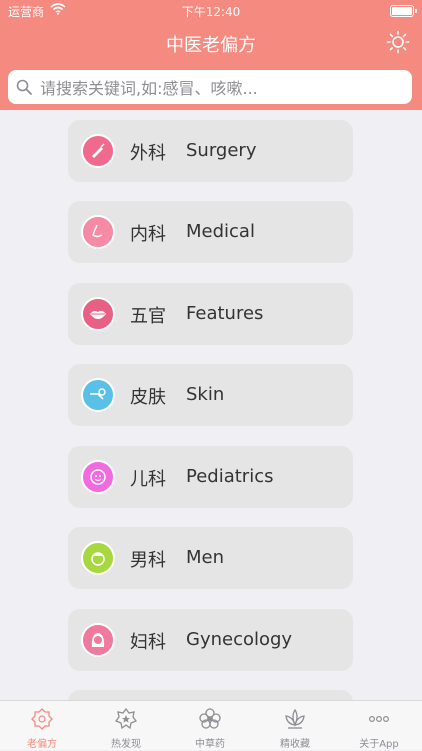 The image size is (422, 751). I want to click on category-label-zh: 皮肤, so click(148, 397).